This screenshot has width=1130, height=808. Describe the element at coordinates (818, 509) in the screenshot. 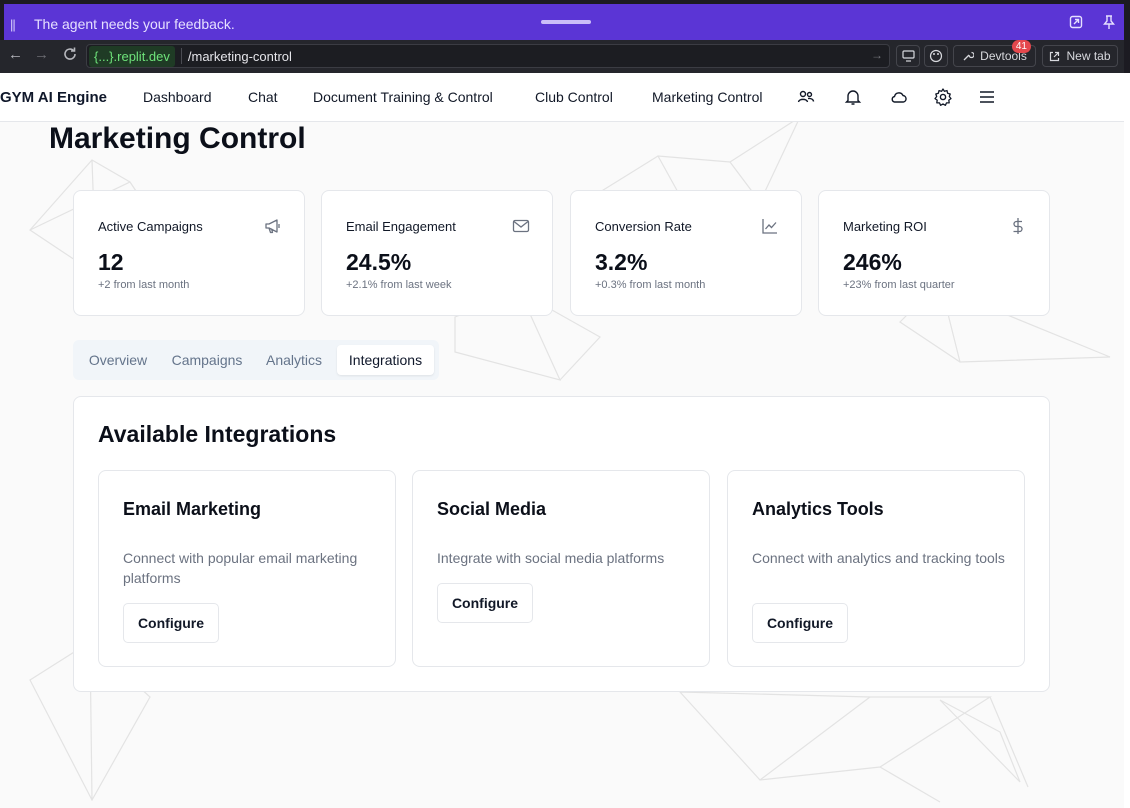

I see `integration-title: Analytics Tools` at that location.